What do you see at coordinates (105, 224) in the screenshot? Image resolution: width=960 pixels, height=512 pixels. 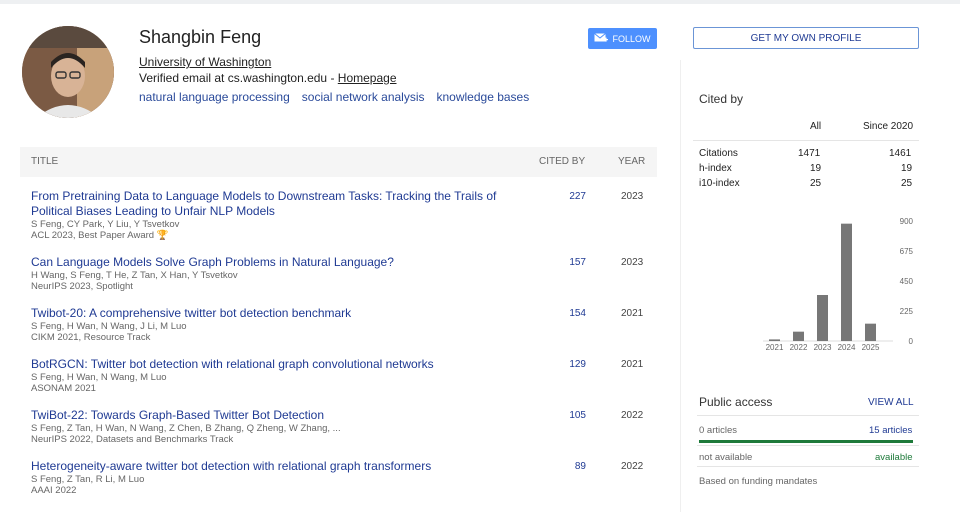 I see `publication-authors: S Feng, CY Park, Y Liu, Y Tsvetkov` at bounding box center [105, 224].